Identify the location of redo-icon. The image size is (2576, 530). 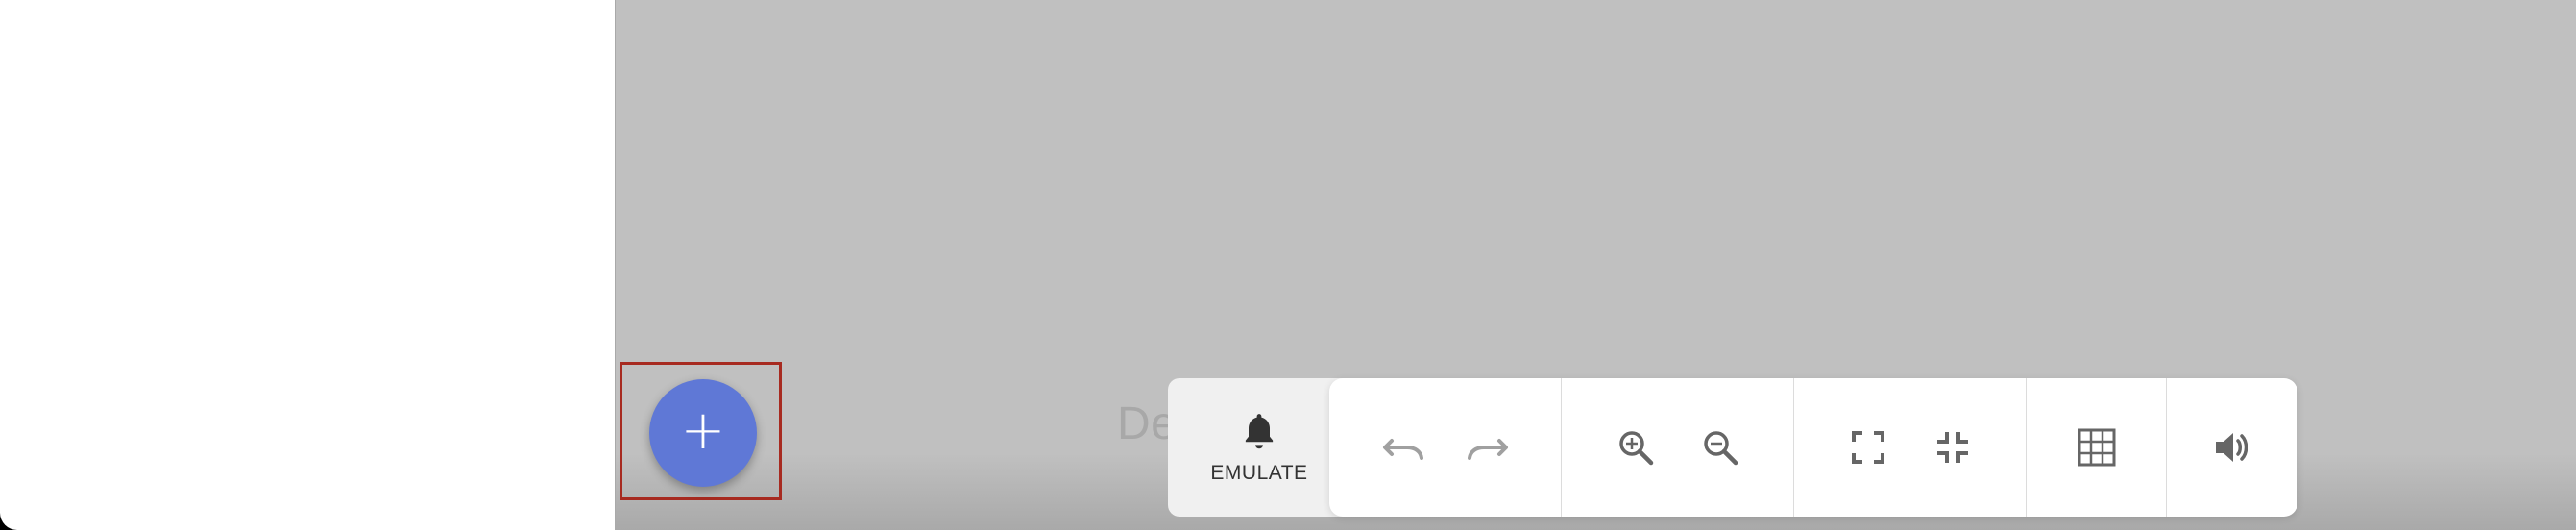
(1488, 447).